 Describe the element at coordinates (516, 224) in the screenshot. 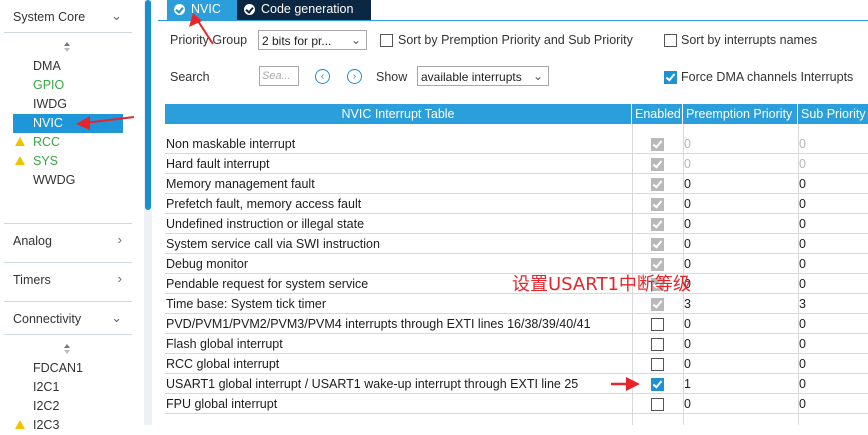

I see `table-row: Undefined instruction or illegal state 0 0` at that location.